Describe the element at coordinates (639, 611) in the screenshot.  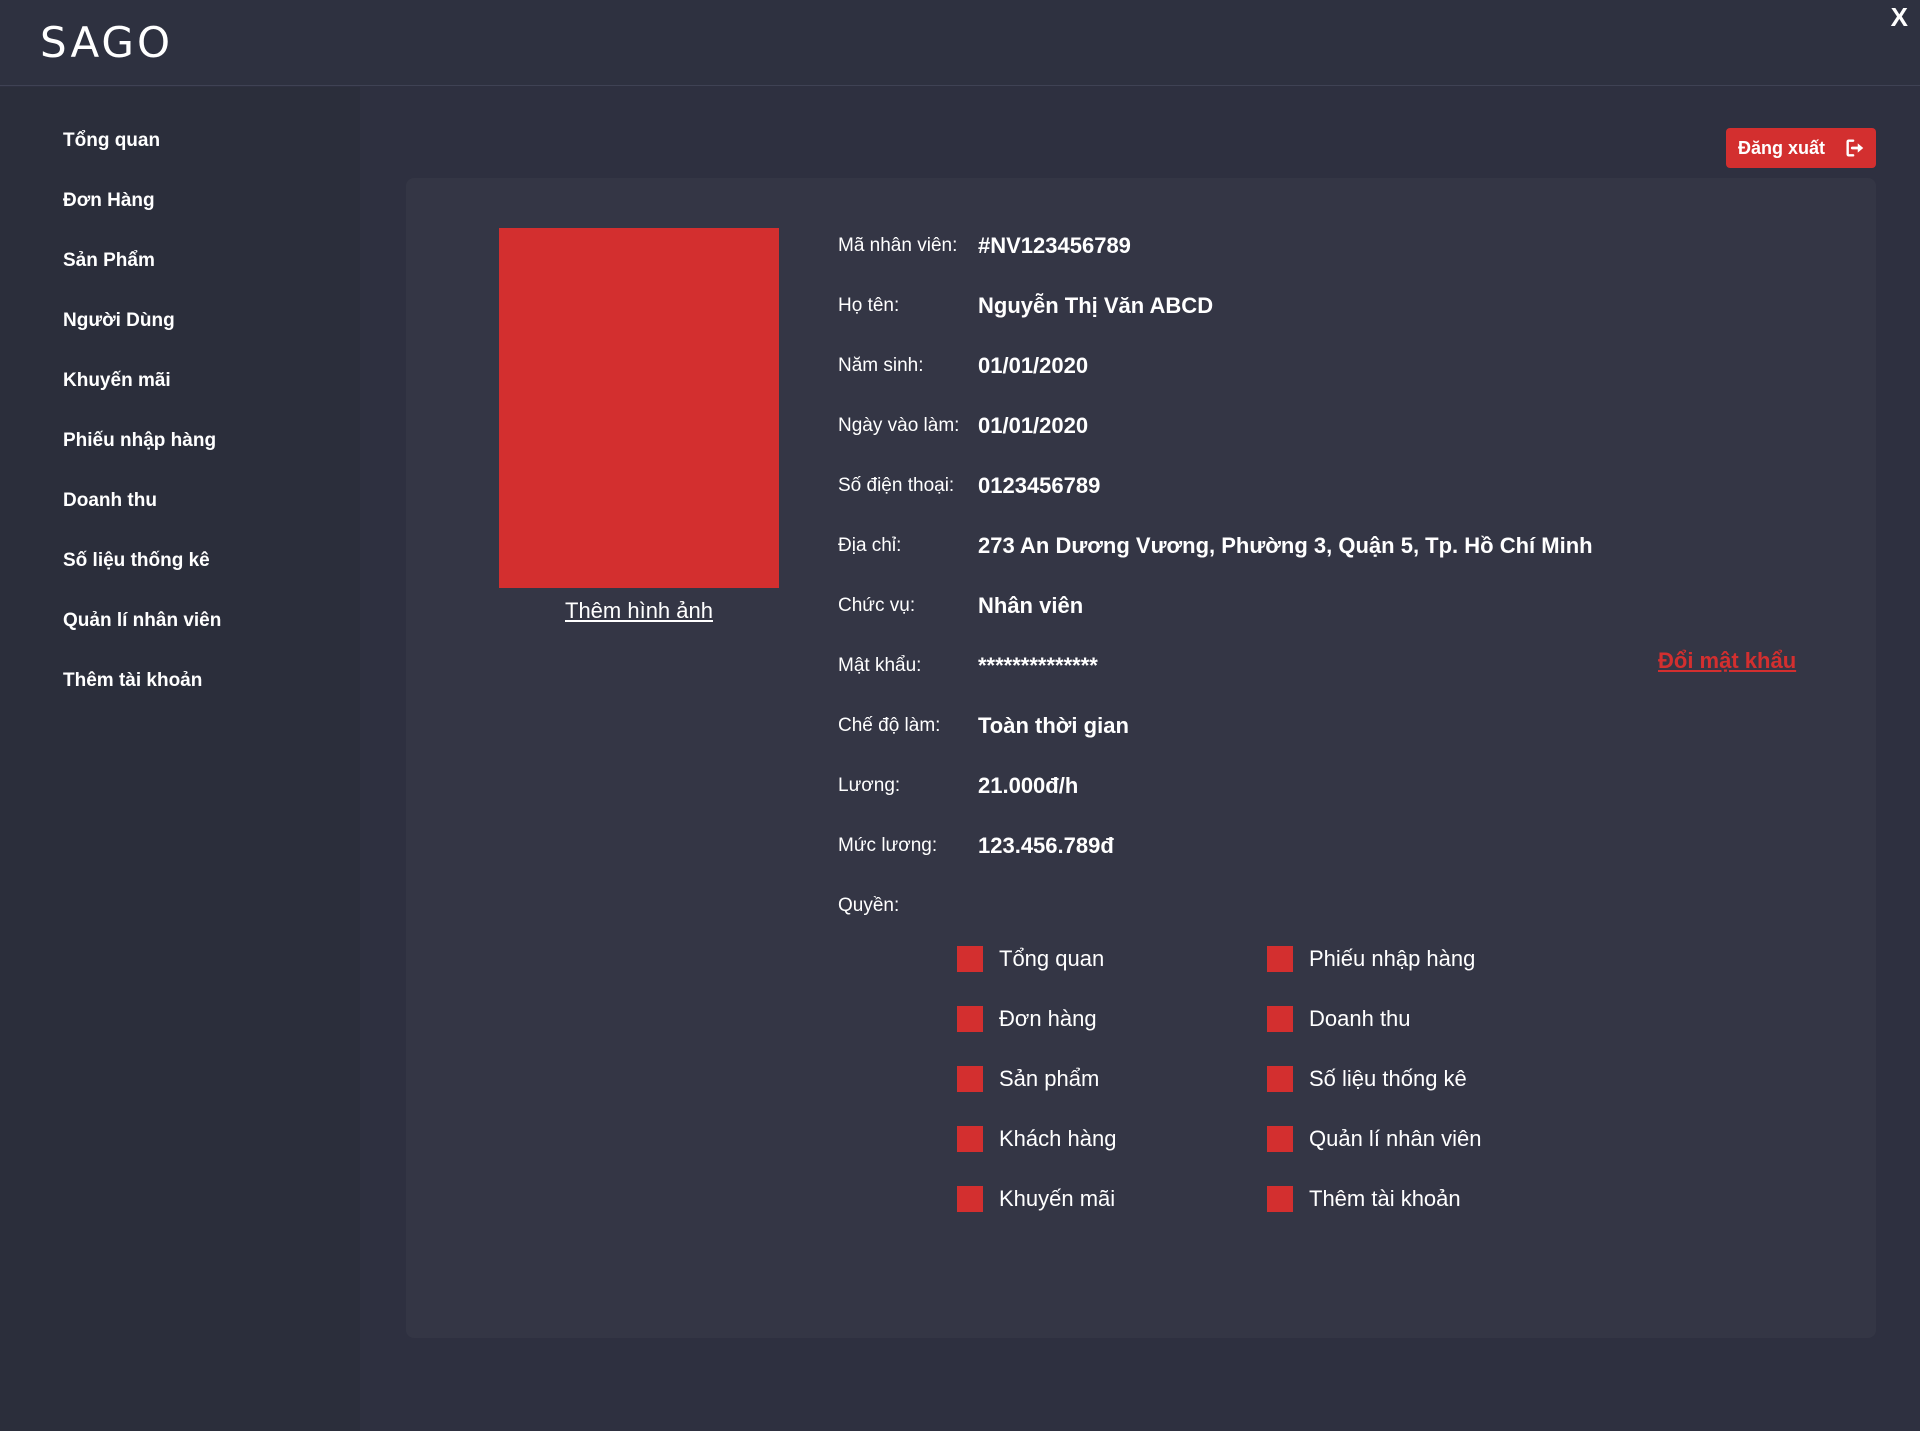
I see `add-photo-link: Thêm hình ảnh` at that location.